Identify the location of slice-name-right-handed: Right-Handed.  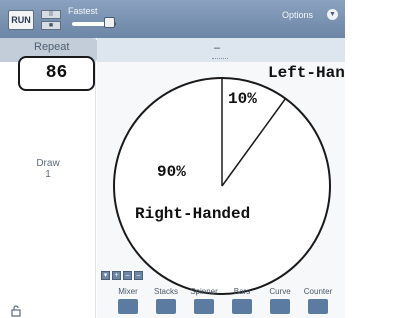
(193, 214).